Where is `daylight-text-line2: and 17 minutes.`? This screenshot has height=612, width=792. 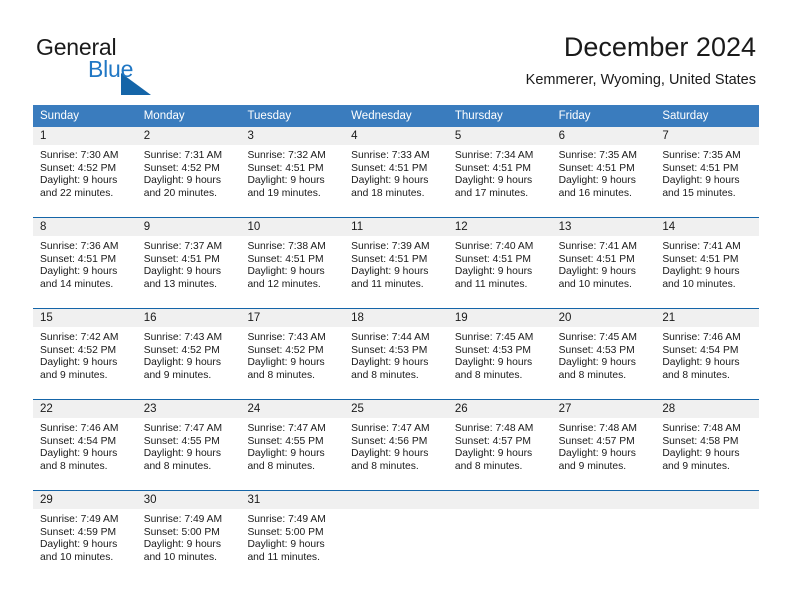 daylight-text-line2: and 17 minutes. is located at coordinates (491, 194).